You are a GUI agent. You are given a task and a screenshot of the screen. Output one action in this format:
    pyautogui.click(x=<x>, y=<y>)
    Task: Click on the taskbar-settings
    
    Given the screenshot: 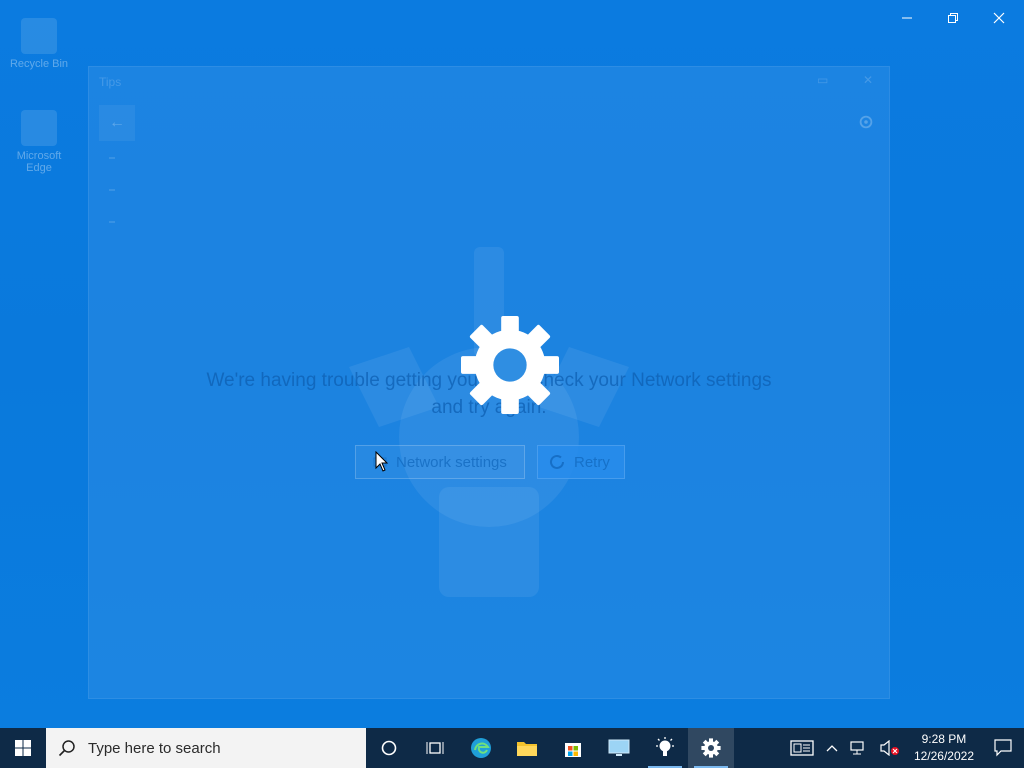 What is the action you would take?
    pyautogui.click(x=711, y=748)
    